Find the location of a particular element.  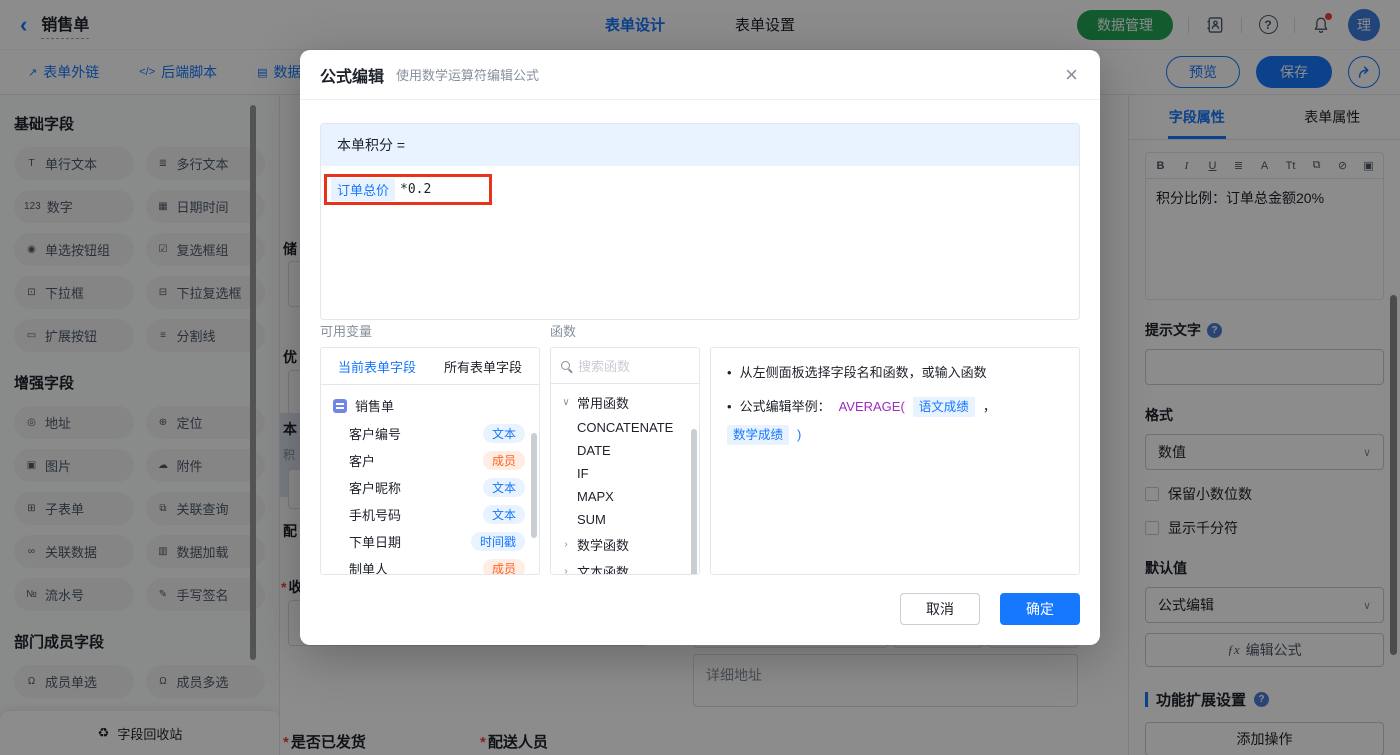

function-search-placeholder: 搜索函数 is located at coordinates (604, 366).